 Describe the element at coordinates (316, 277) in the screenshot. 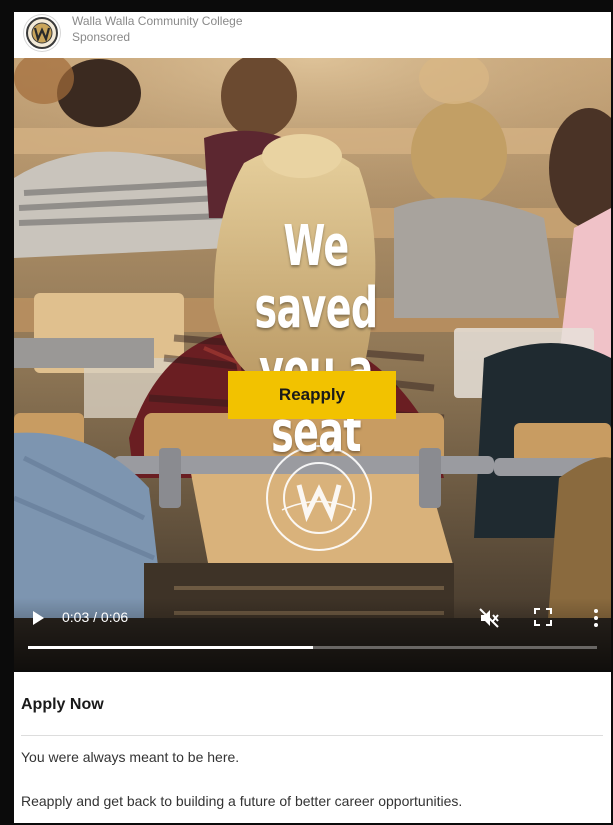

I see `headline-line-1: We saved` at that location.